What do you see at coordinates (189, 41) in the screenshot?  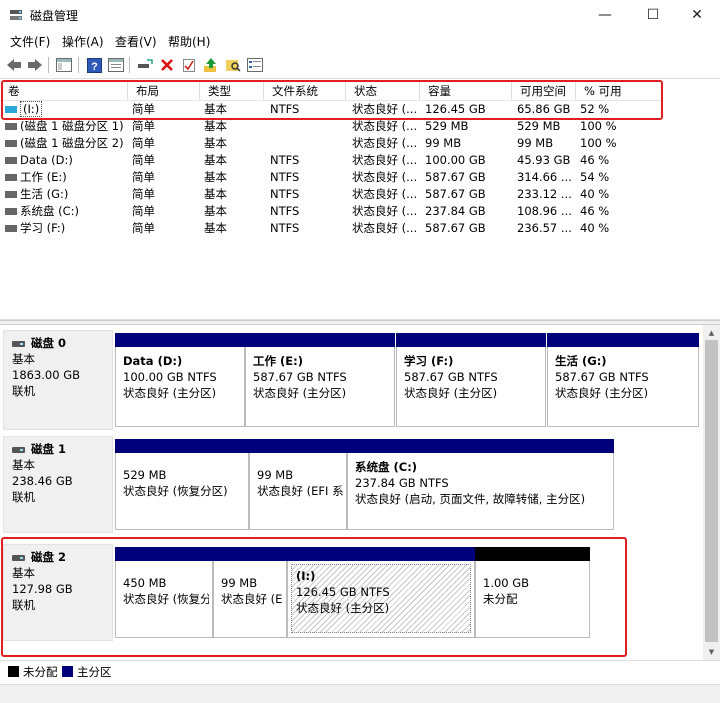 I see `menu-help: 帮助(H)` at bounding box center [189, 41].